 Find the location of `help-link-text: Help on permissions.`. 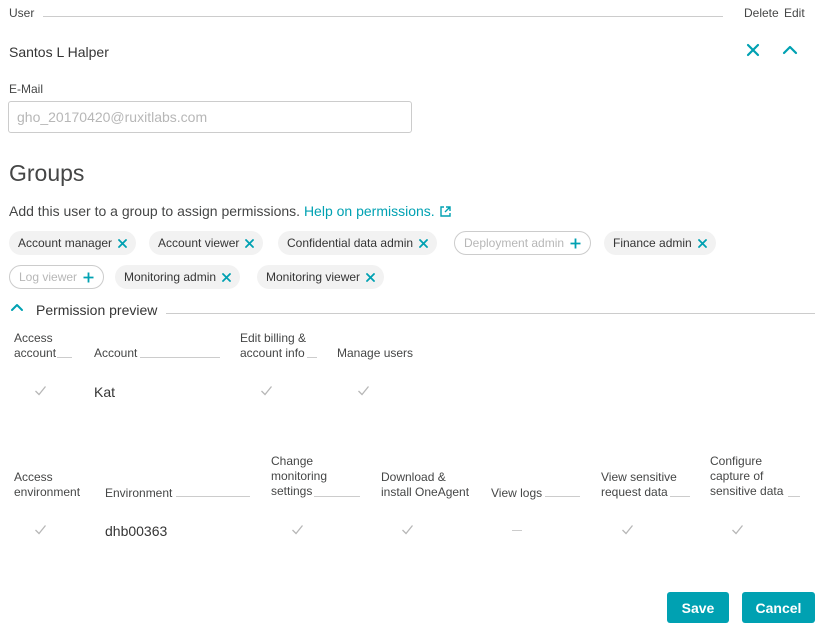

help-link-text: Help on permissions. is located at coordinates (369, 211).